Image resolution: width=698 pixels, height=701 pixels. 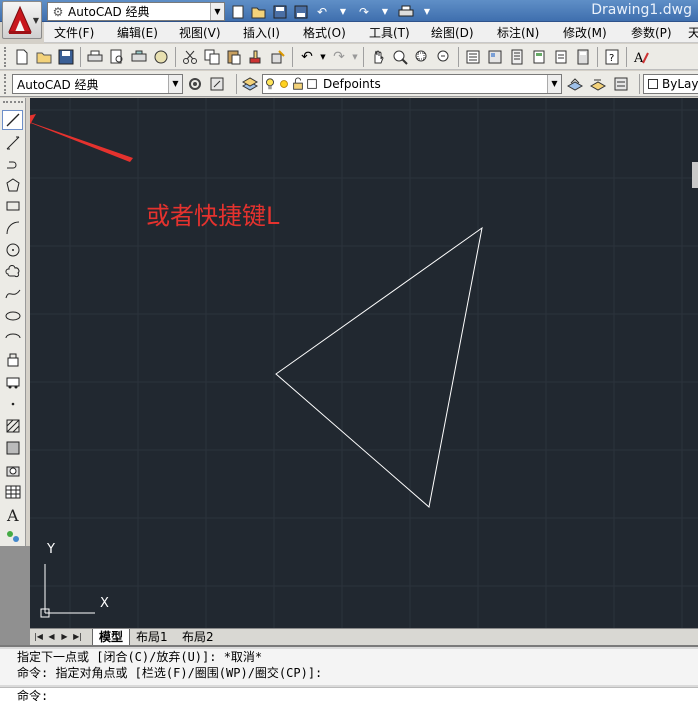 I want to click on multiline-text-icon: A, so click(x=12, y=514).